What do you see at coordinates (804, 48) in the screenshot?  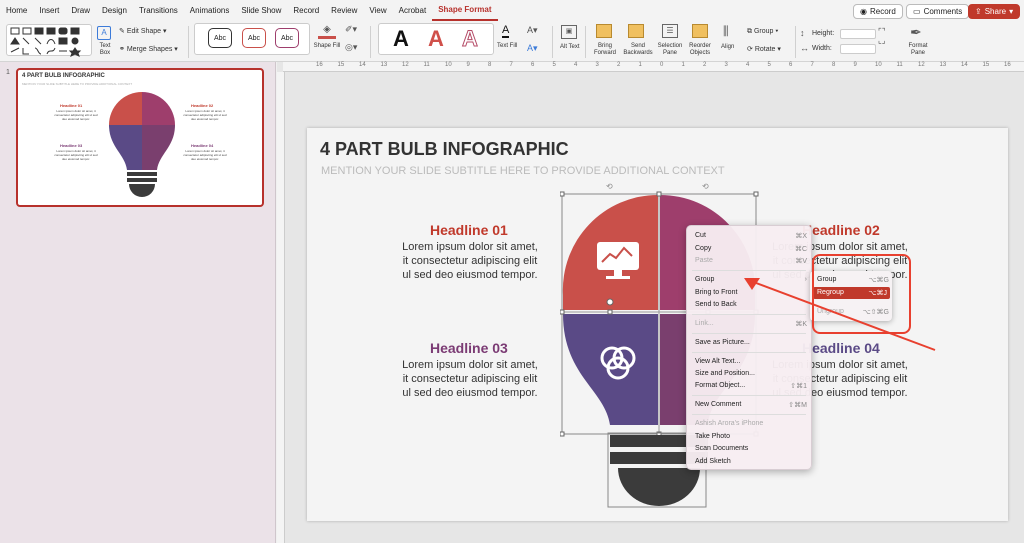 I see `width-icon: ↔` at bounding box center [804, 48].